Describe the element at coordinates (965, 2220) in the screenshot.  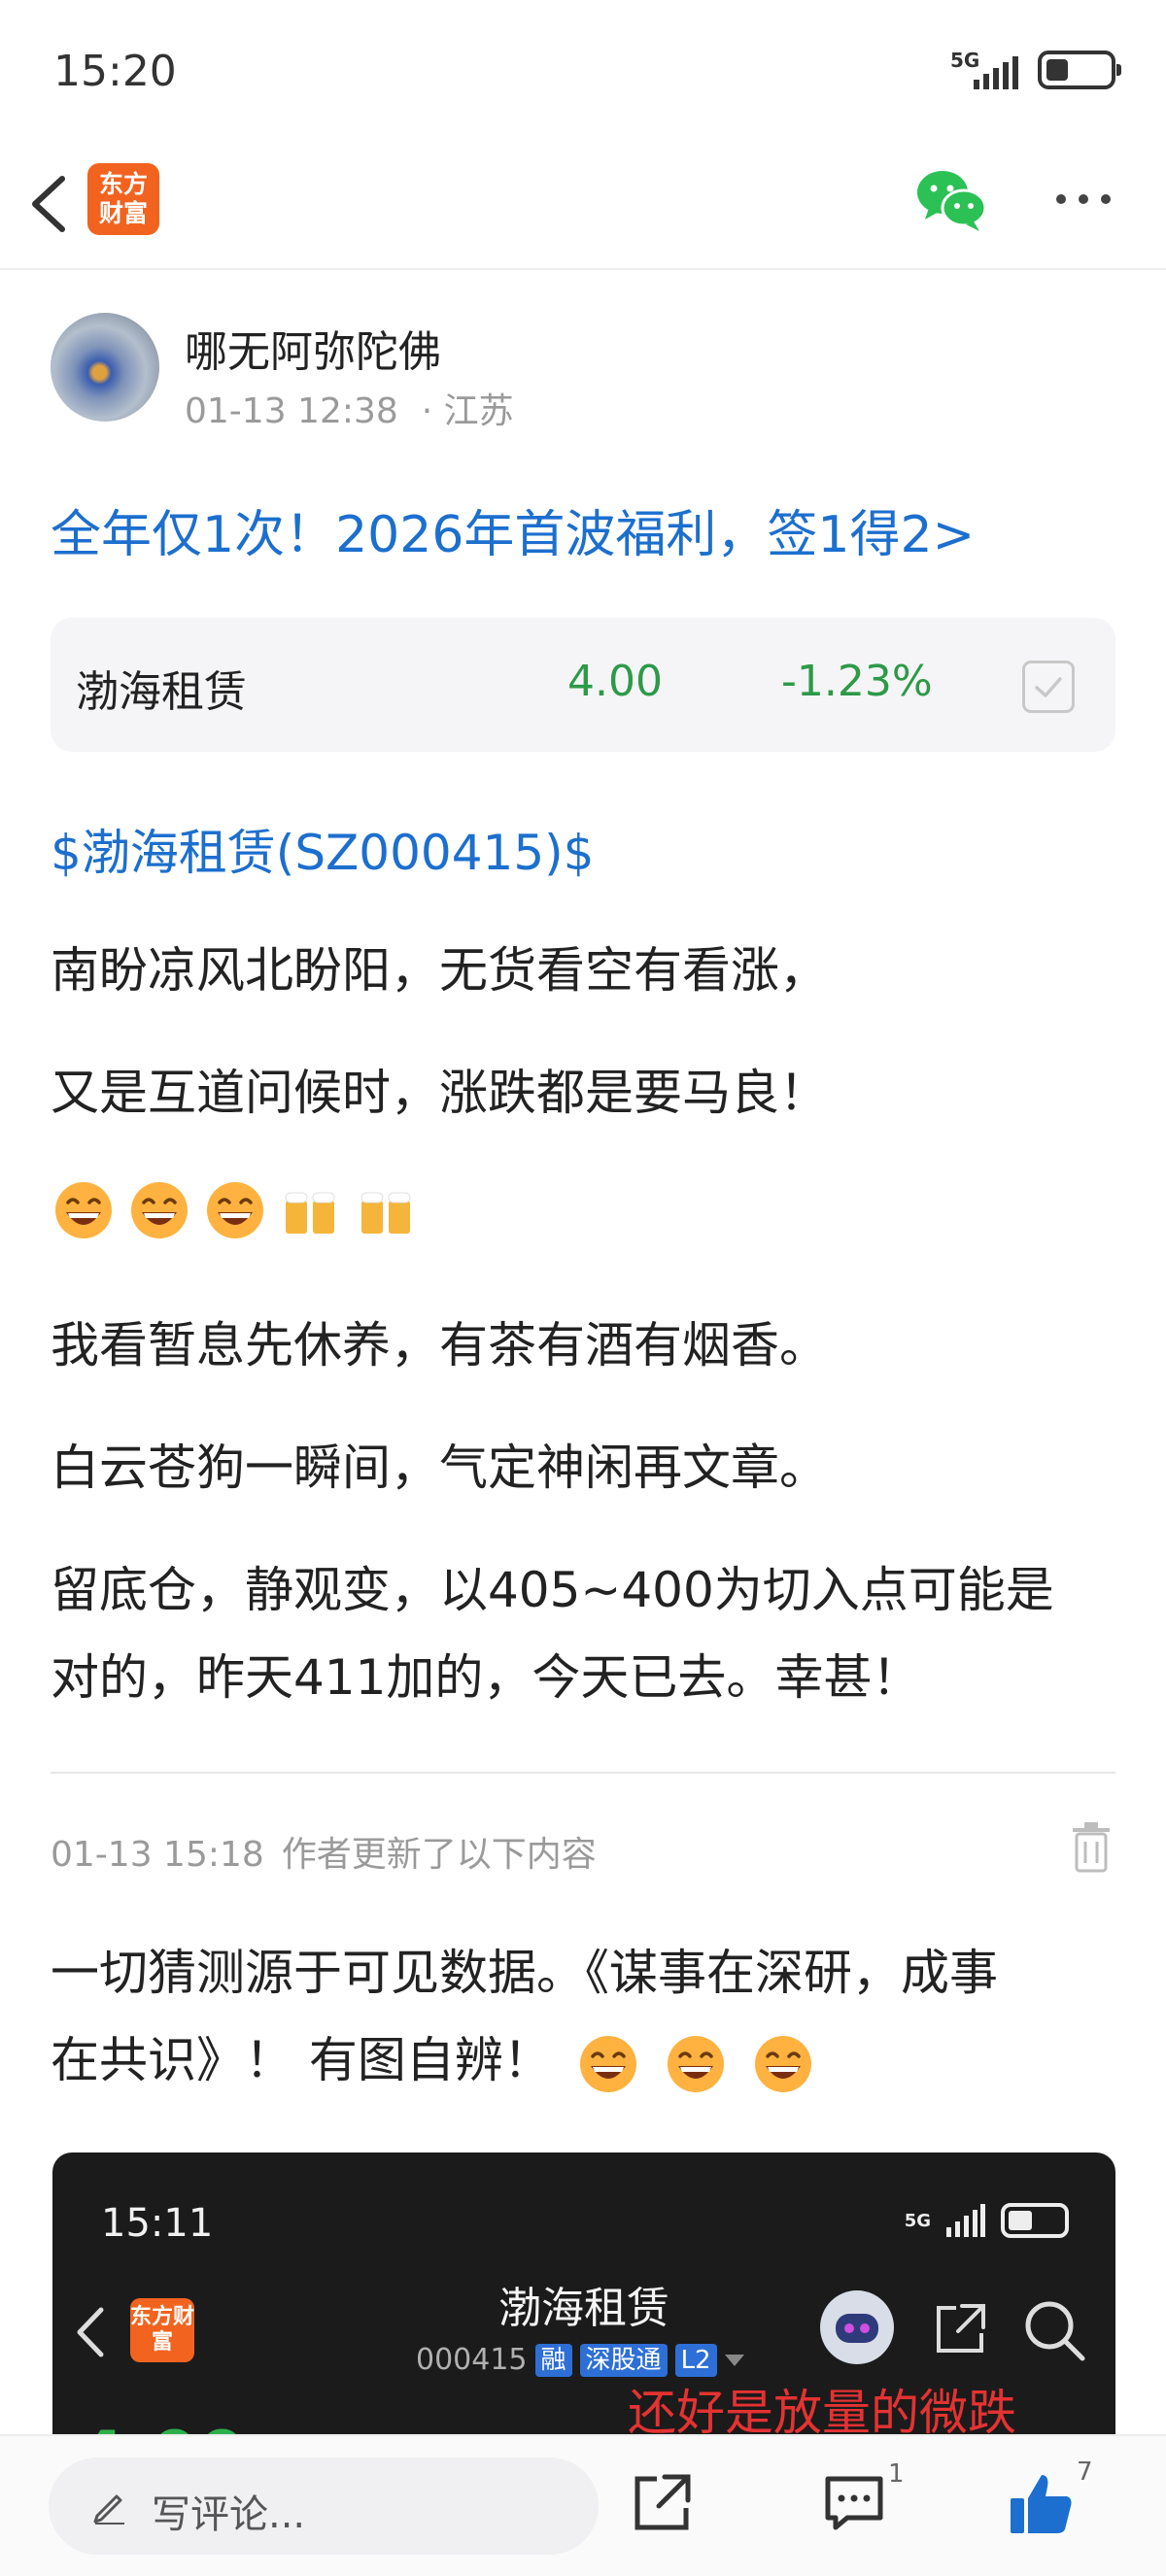
I see `embed-signal-icon` at that location.